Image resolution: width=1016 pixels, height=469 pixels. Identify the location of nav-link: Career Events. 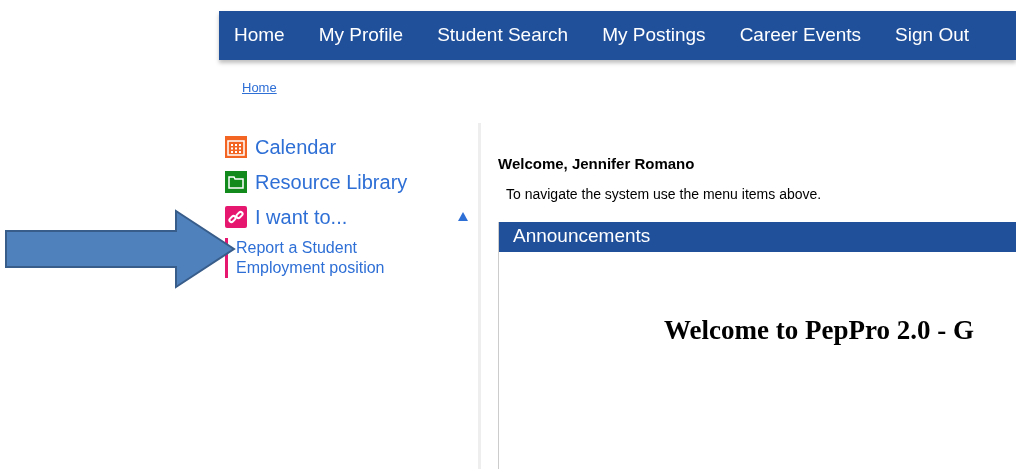
(800, 35).